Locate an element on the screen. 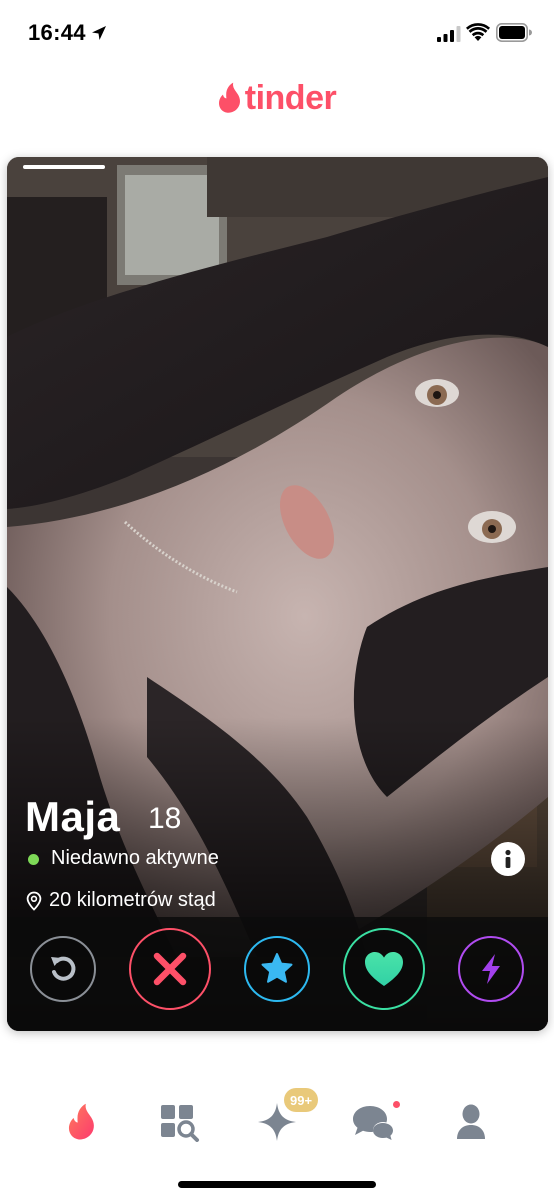  active-status-dot is located at coordinates (33, 859).